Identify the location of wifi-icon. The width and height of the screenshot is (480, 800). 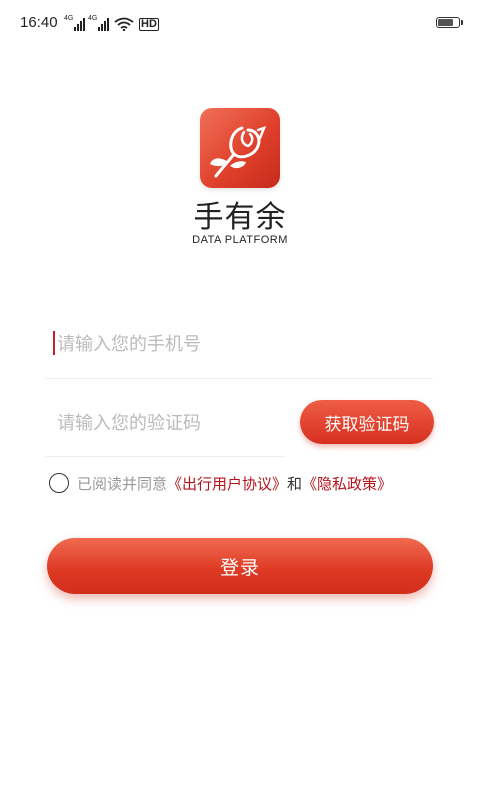
(124, 24).